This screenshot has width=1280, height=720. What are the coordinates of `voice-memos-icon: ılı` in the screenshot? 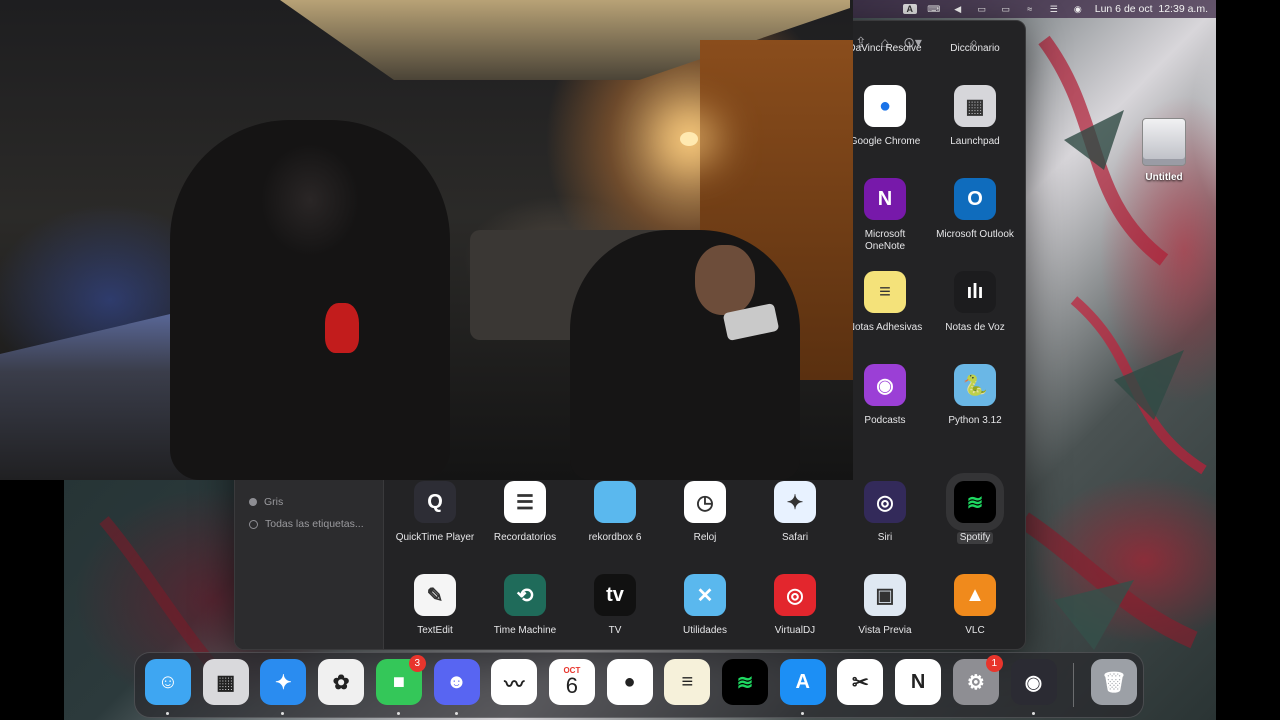 It's located at (975, 292).